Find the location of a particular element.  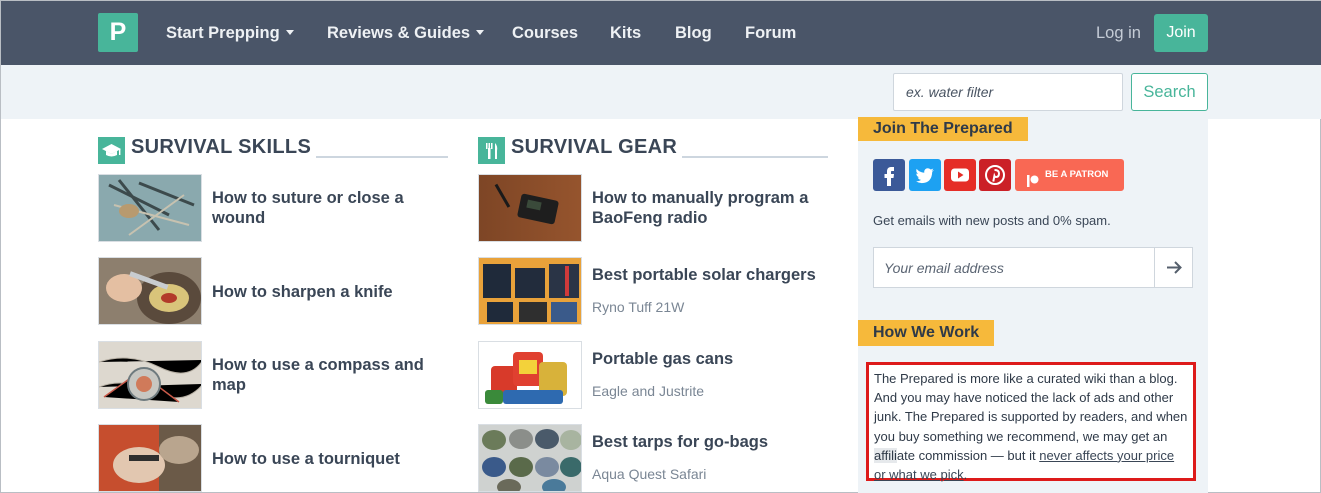

period: . is located at coordinates (965, 475).